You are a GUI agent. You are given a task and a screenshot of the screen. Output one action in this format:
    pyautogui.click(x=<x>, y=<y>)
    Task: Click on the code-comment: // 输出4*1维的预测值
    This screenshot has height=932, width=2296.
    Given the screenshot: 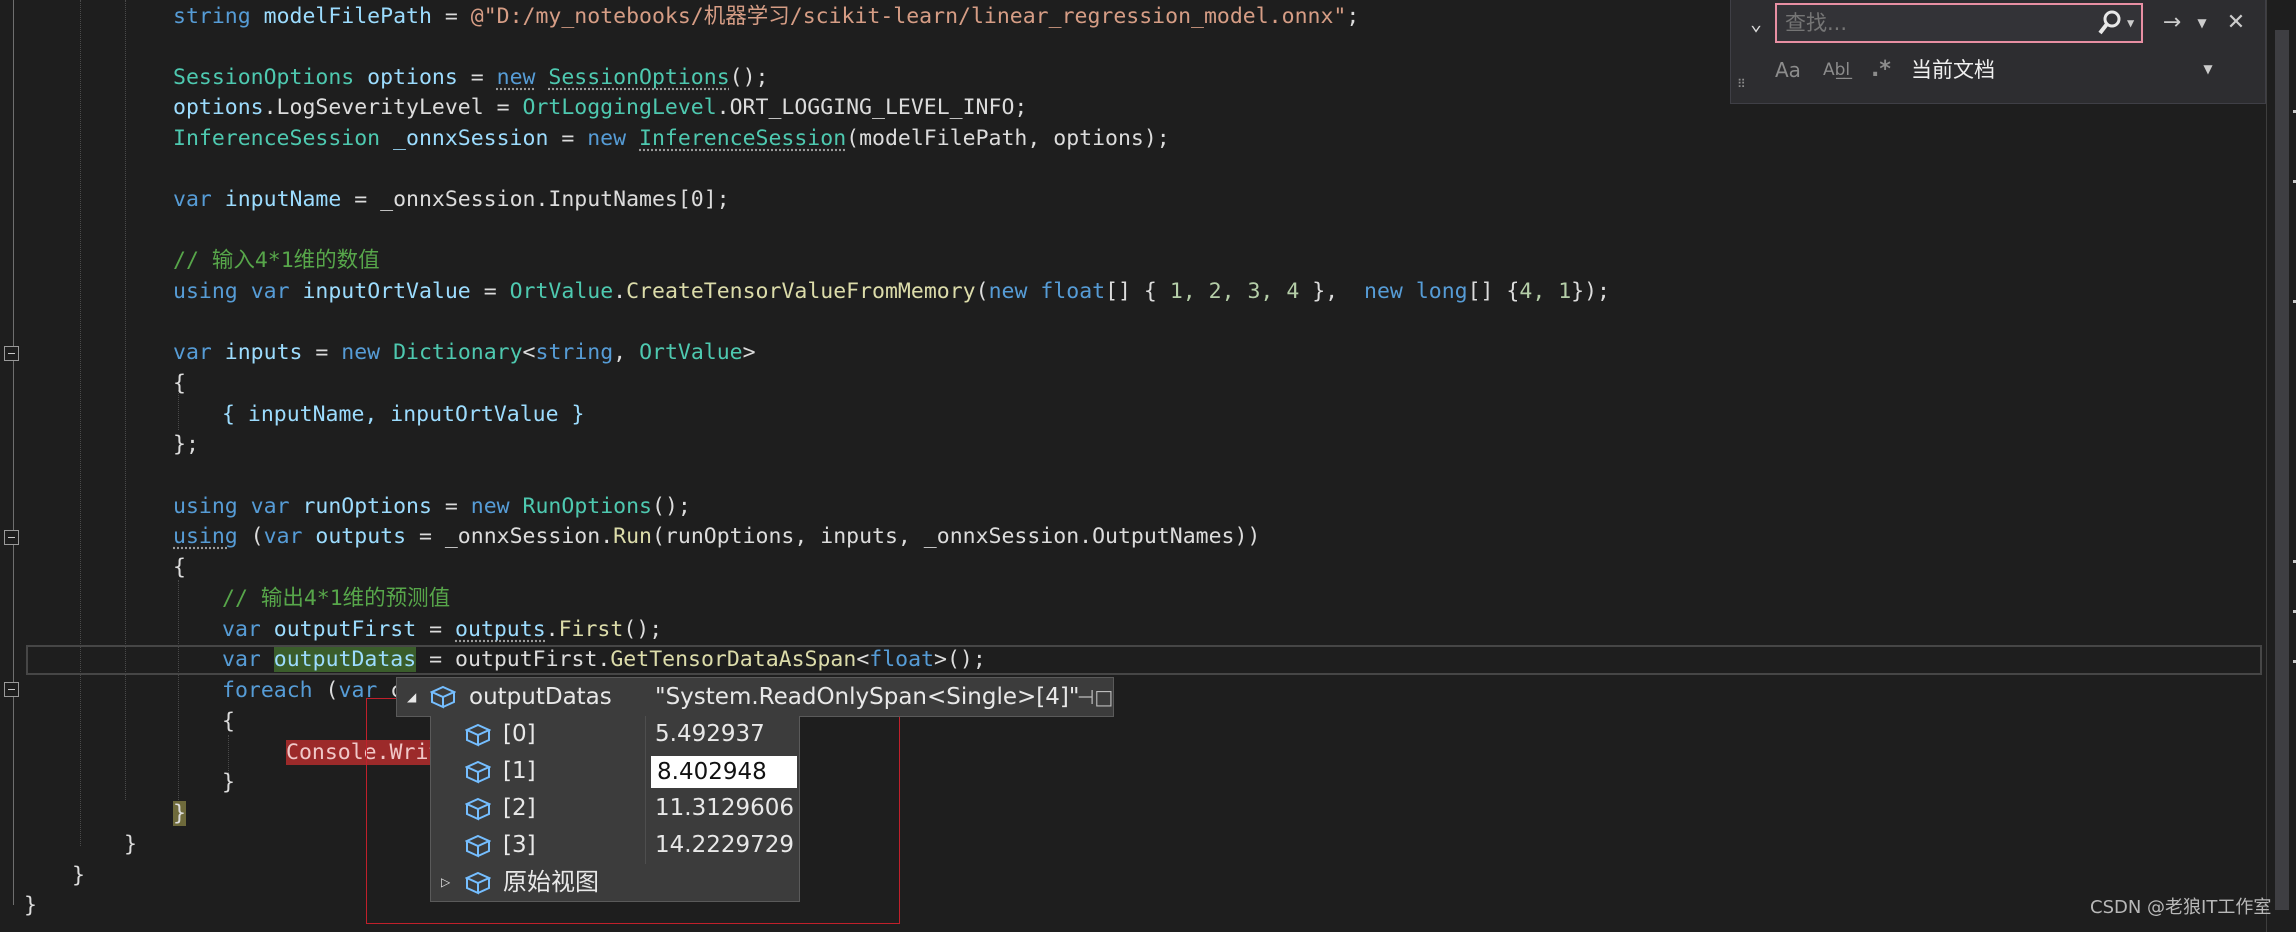 What is the action you would take?
    pyautogui.click(x=336, y=598)
    